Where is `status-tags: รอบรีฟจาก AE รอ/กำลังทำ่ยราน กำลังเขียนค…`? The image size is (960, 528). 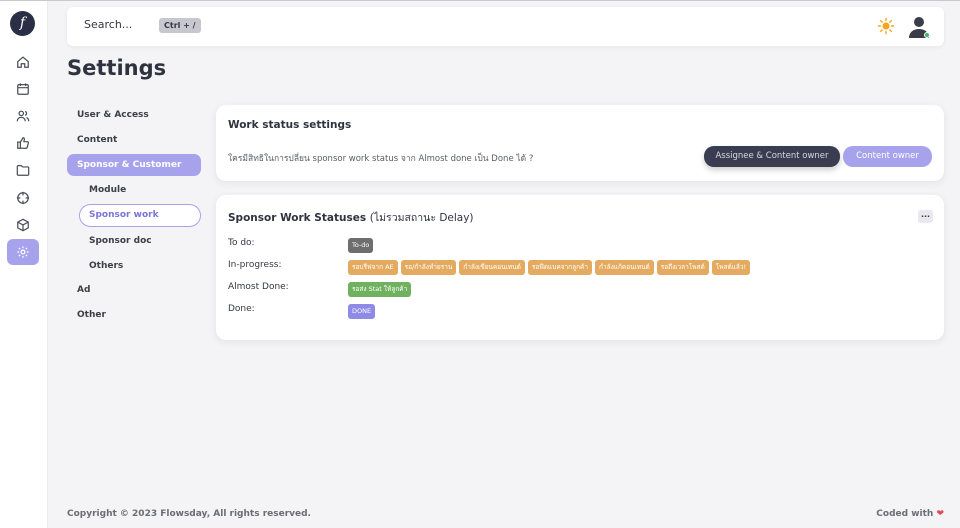 status-tags: รอบรีฟจาก AE รอ/กำลังทำ่ยราน กำลังเขียนค… is located at coordinates (549, 267).